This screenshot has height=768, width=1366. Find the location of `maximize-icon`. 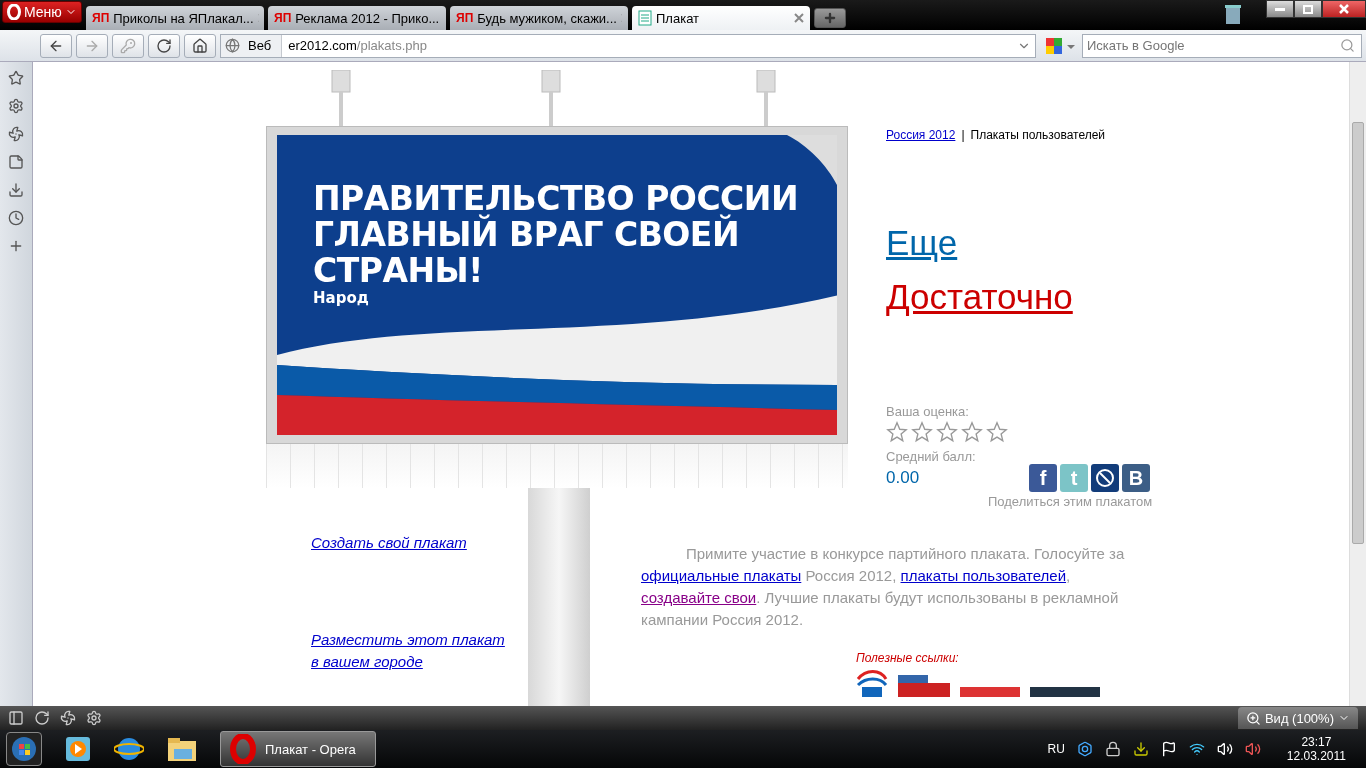

maximize-icon is located at coordinates (1308, 9).